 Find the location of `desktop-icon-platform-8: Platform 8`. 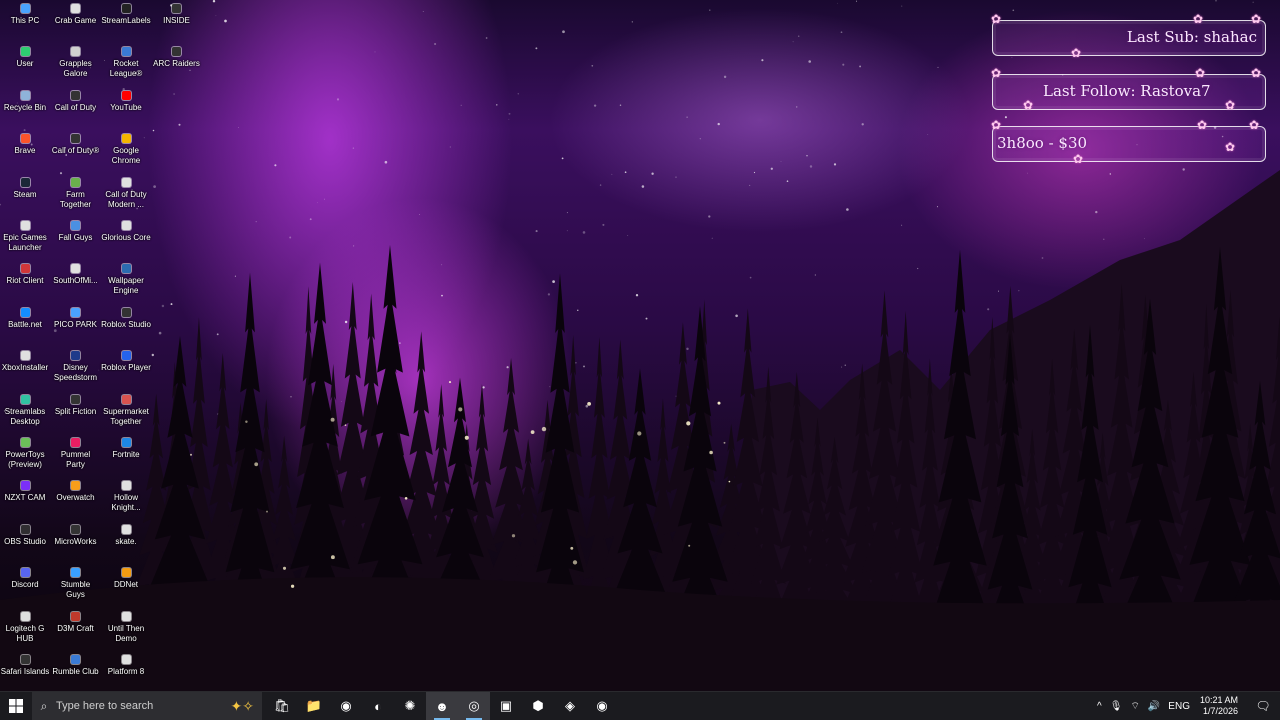

desktop-icon-platform-8: Platform 8 is located at coordinates (126, 664).